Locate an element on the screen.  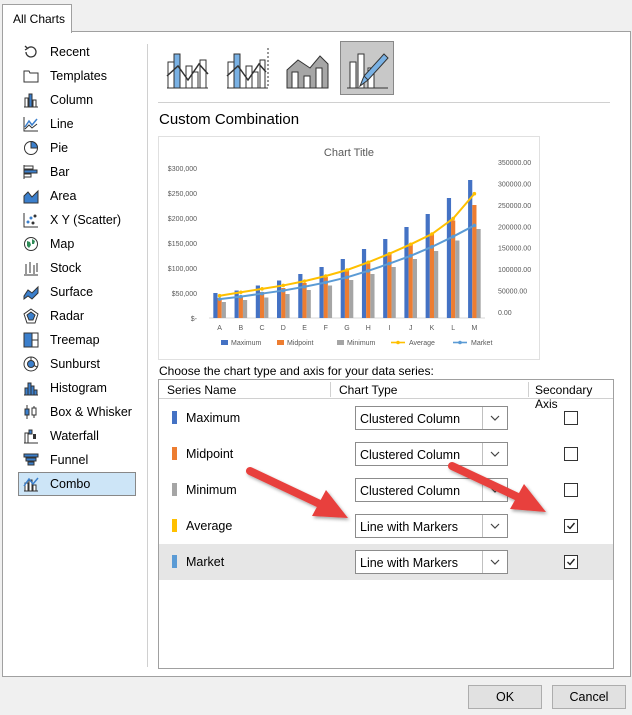
nav-item-label: Map is located at coordinates (62, 244).